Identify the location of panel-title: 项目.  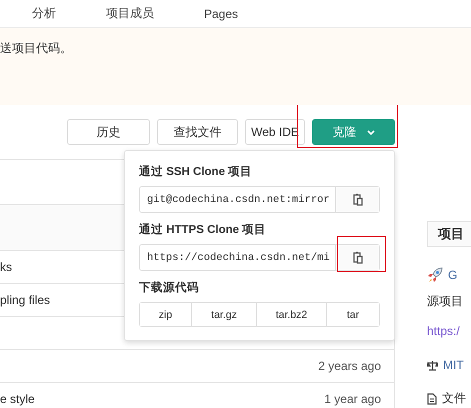
(449, 234).